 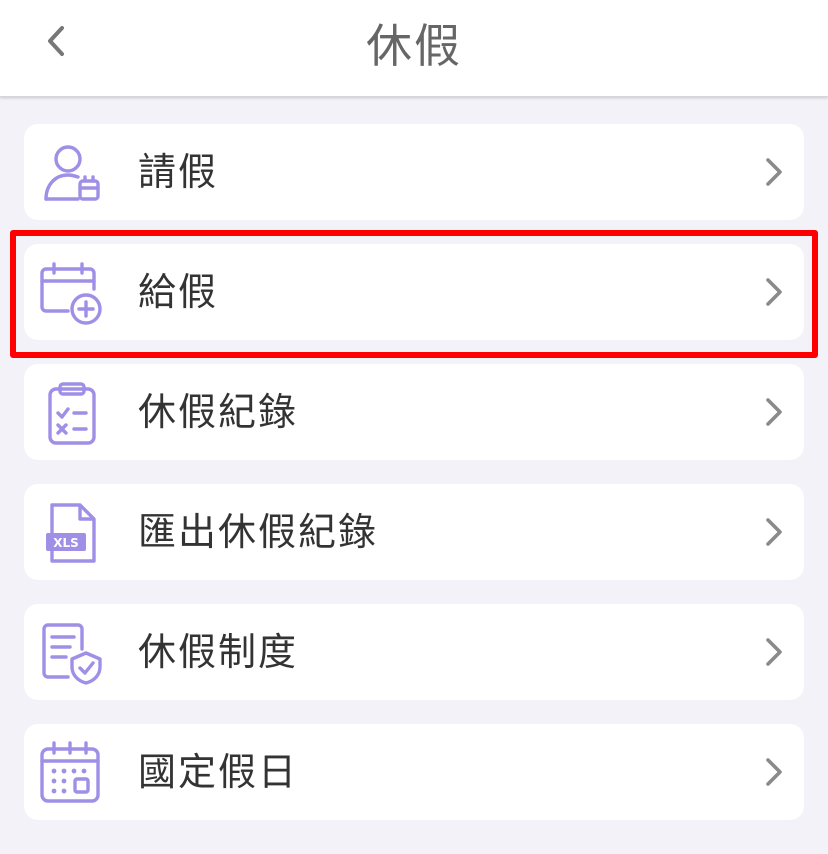 What do you see at coordinates (71, 293) in the screenshot?
I see `calendar-plus-icon` at bounding box center [71, 293].